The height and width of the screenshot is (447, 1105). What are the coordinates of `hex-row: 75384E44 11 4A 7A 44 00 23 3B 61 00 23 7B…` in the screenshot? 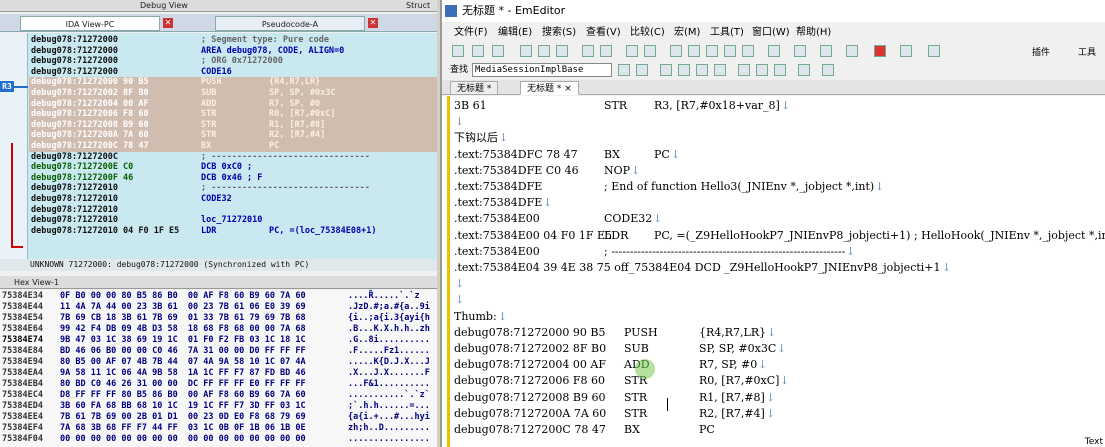 It's located at (218, 307).